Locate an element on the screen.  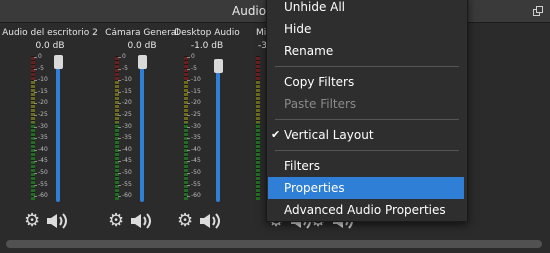
menu-item-unhide-all: Unhide All is located at coordinates (366, 9).